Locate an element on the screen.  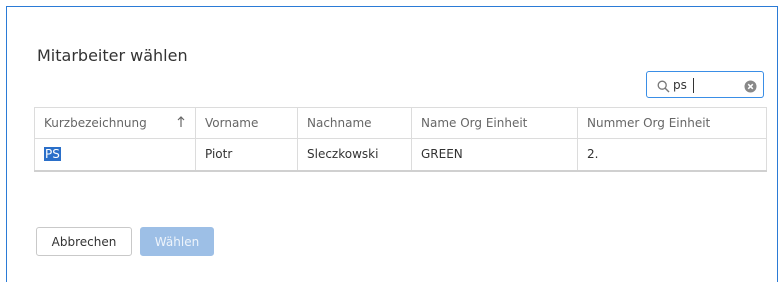
column-header-nachname: Nachname is located at coordinates (354, 123).